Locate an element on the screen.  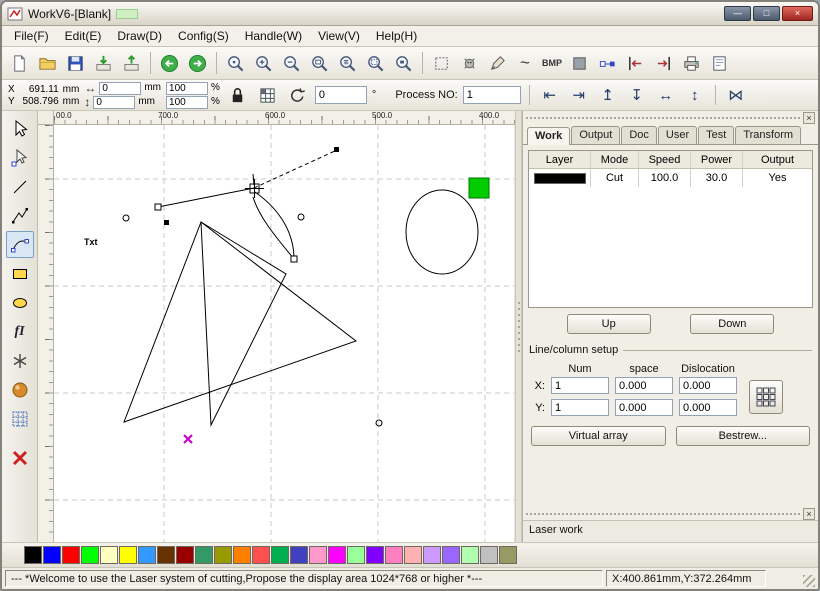
new-file-icon is located at coordinates (19, 63).